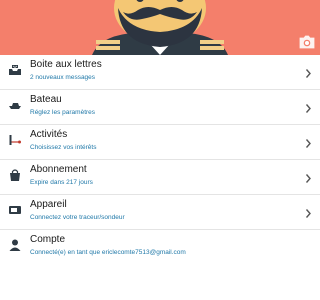  Describe the element at coordinates (48, 204) in the screenshot. I see `menu-item-title: Appareil` at that location.